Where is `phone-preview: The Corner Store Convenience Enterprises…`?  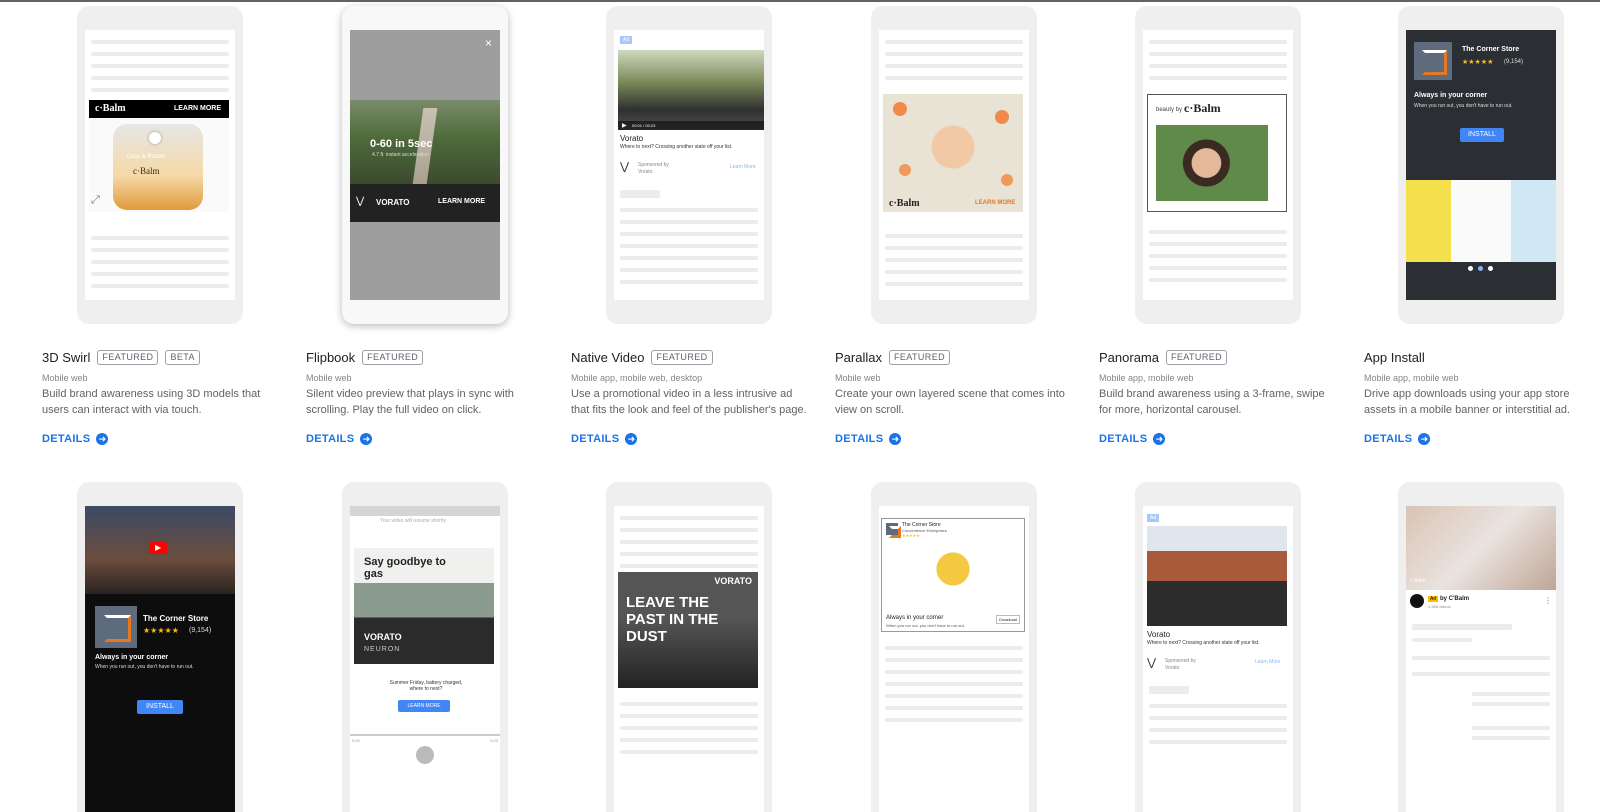 phone-preview: The Corner Store Convenience Enterprises… is located at coordinates (954, 647).